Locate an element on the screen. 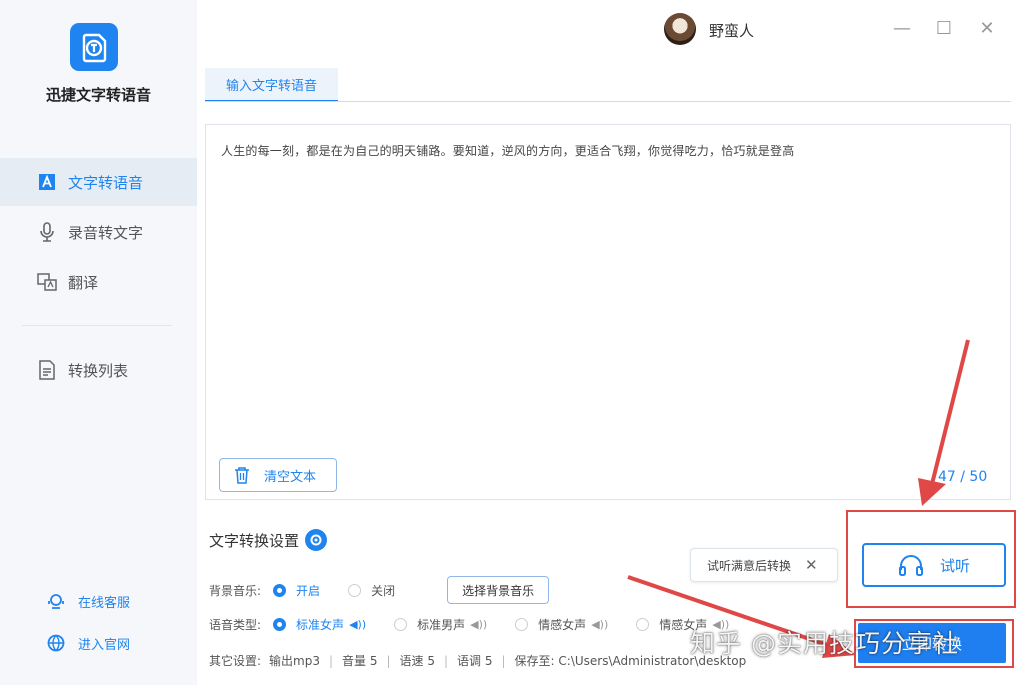 This screenshot has height=685, width=1019. sidebar-item-translate: 翻译 is located at coordinates (98, 282).